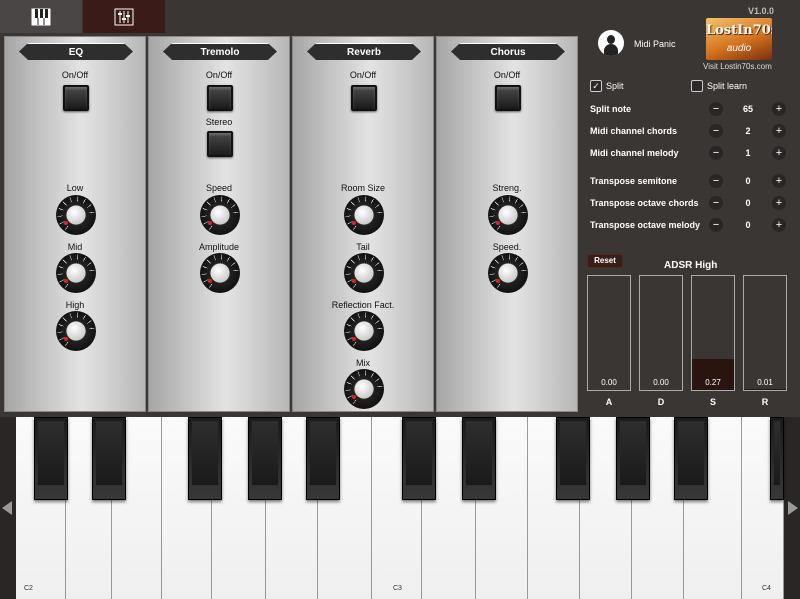  I want to click on logo-subtext: audio, so click(739, 48).